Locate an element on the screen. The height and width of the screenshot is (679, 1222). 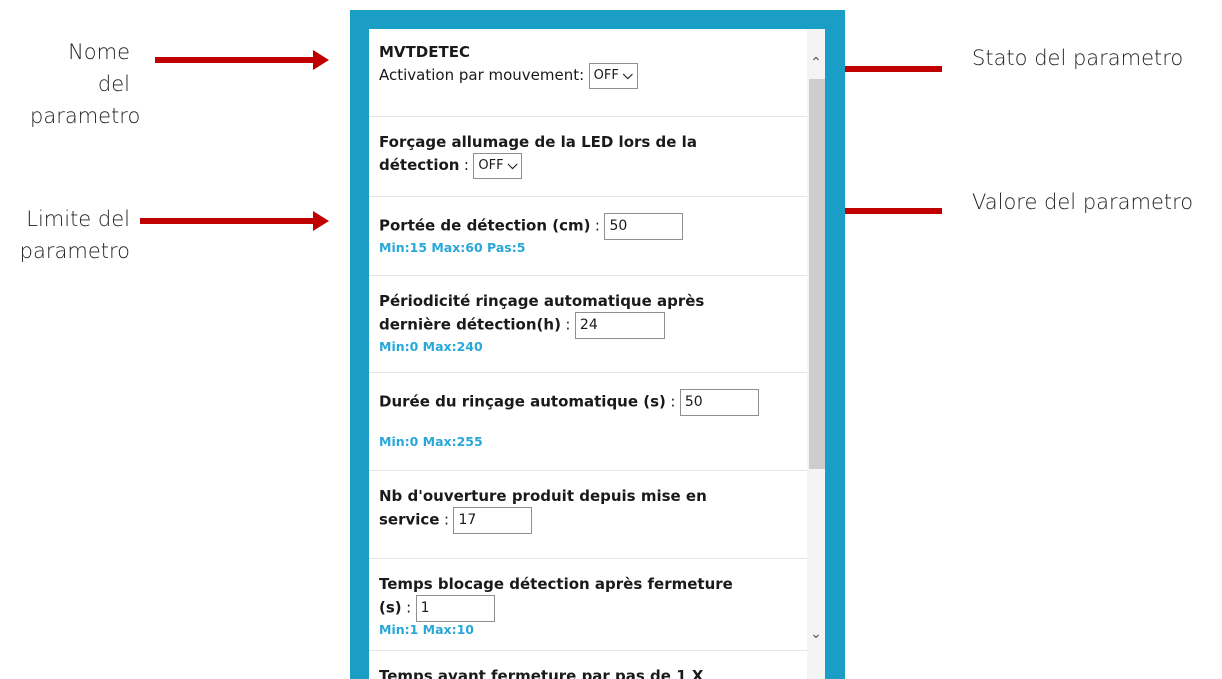
parameter-label: Durée du rinçage automatique (s) is located at coordinates (522, 401).